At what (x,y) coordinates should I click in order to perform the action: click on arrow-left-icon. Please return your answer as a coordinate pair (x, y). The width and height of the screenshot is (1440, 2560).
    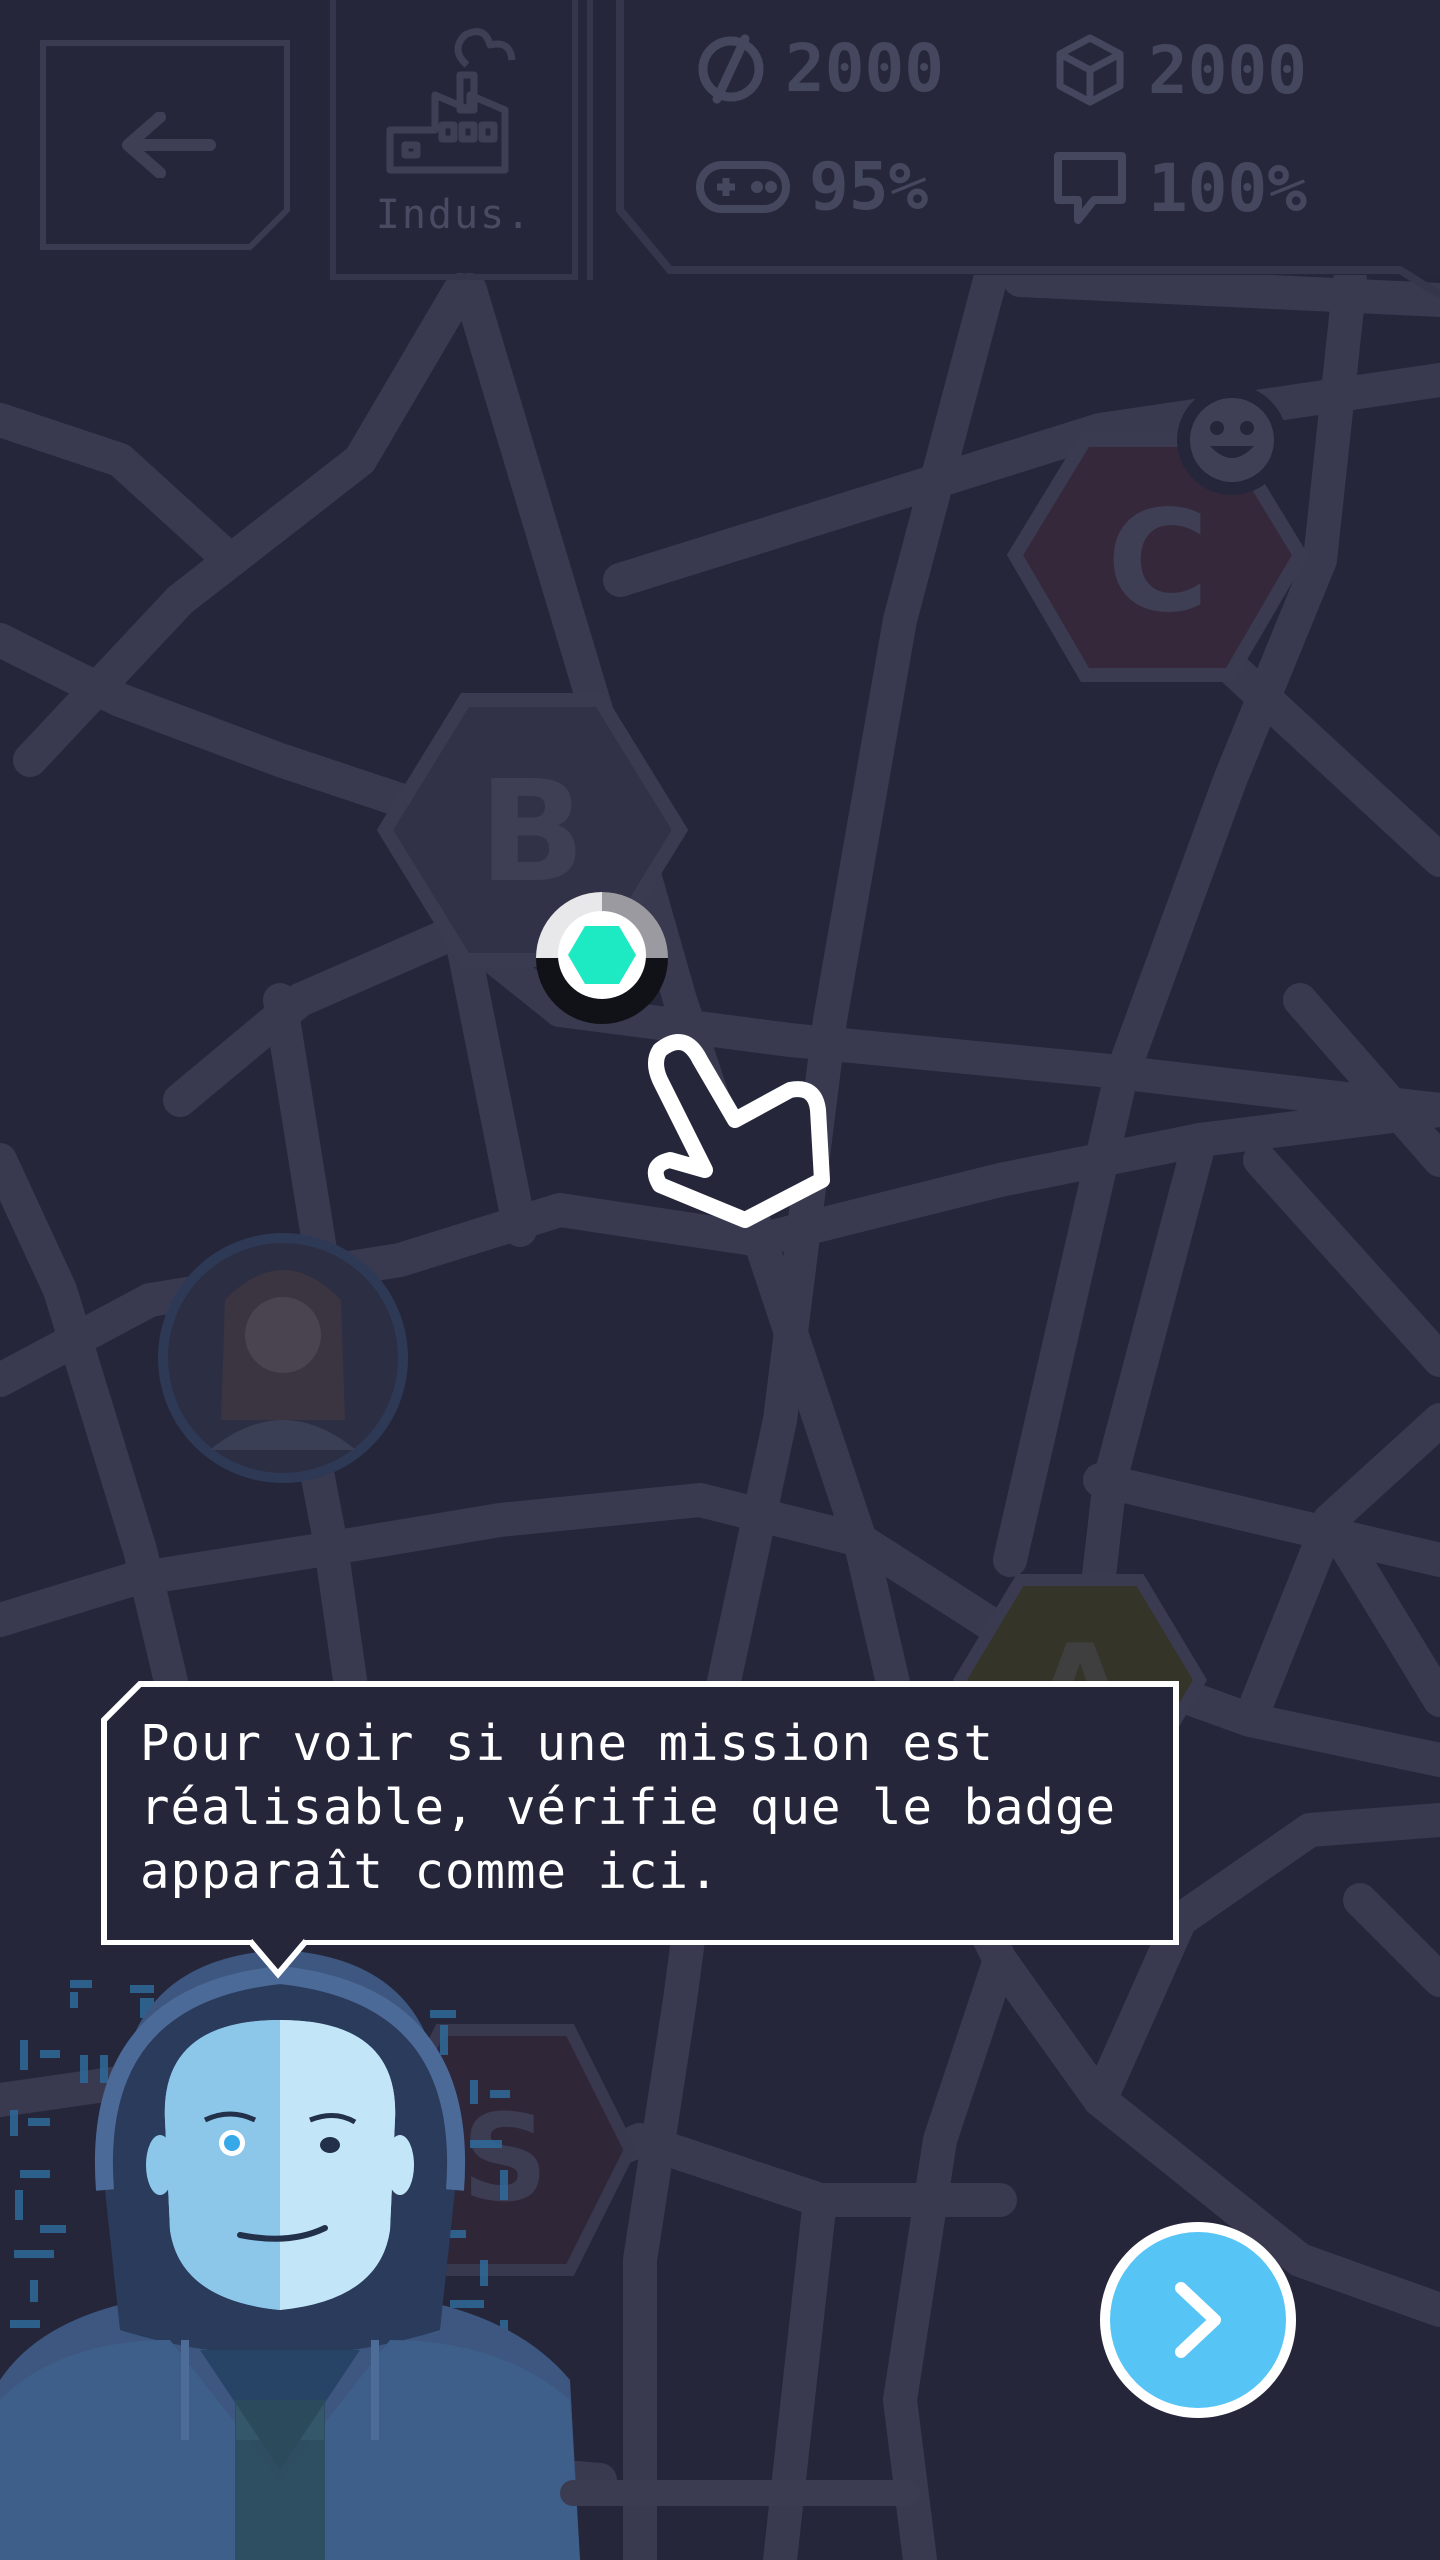
    Looking at the image, I should click on (169, 145).